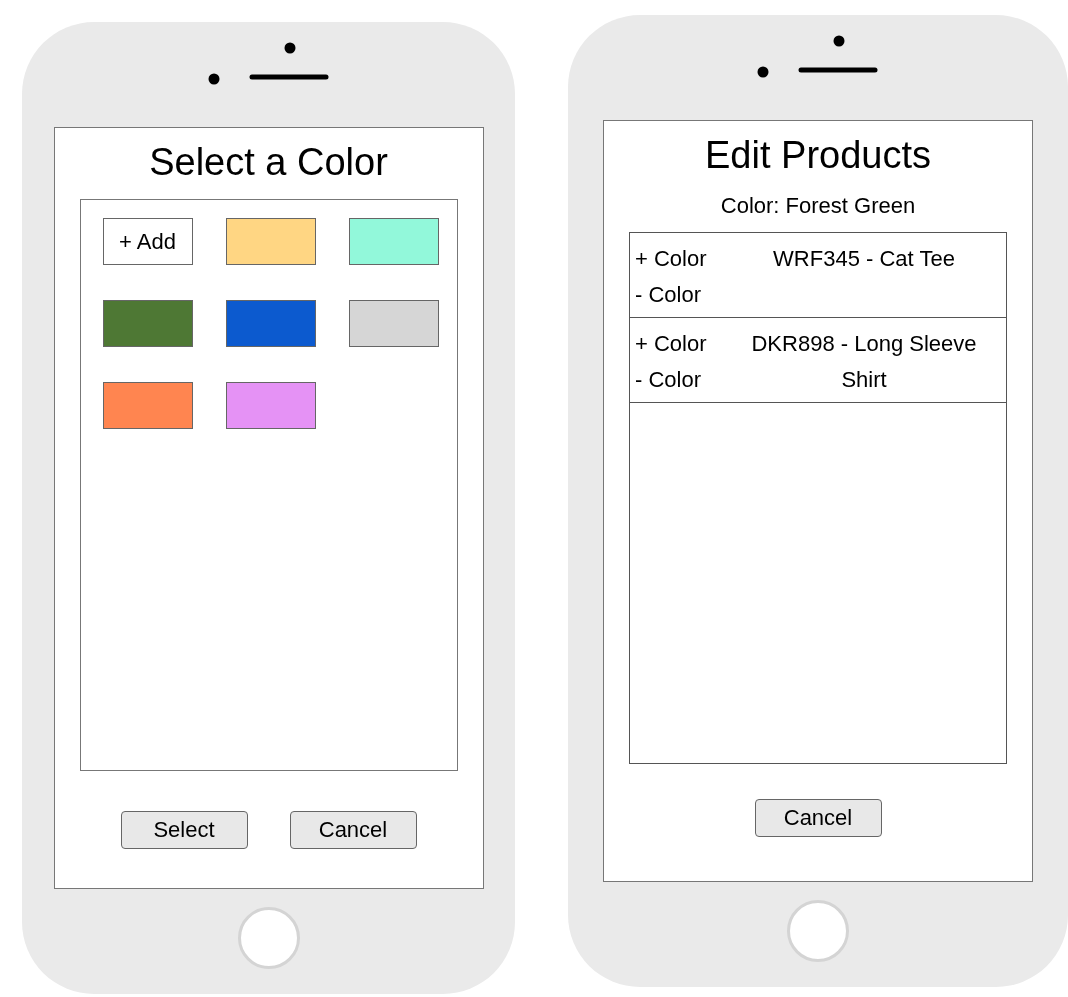 This screenshot has width=1068, height=997. Describe the element at coordinates (818, 155) in the screenshot. I see `screen-title: Edit Products` at that location.